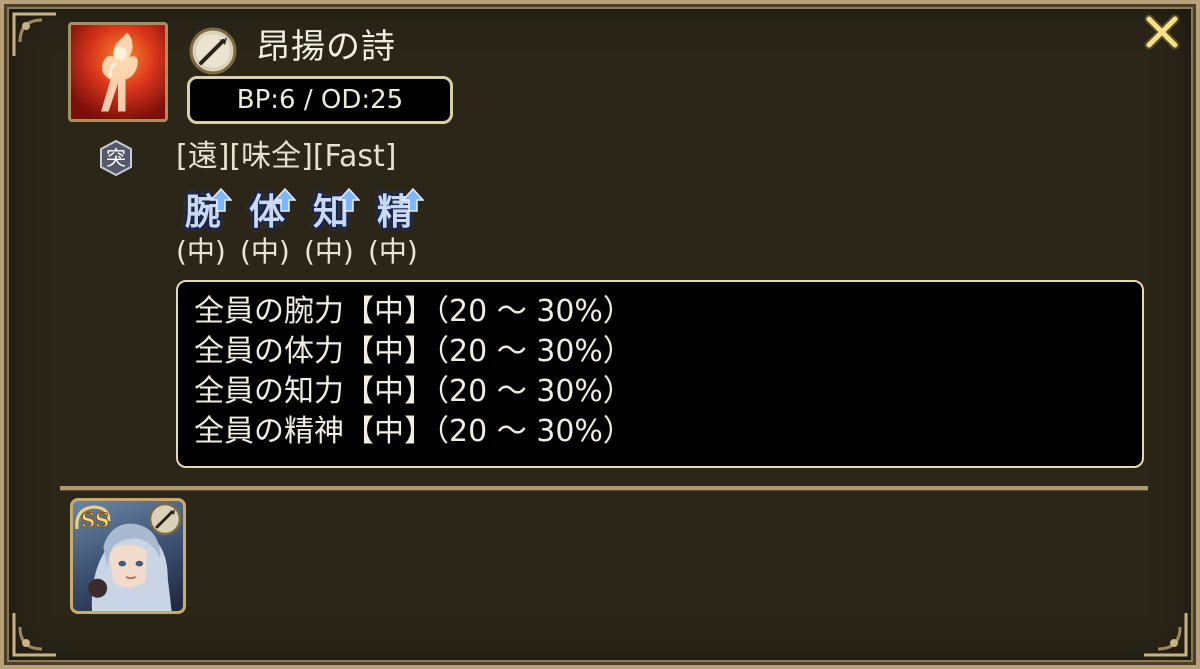 This screenshot has width=1200, height=669. I want to click on stat-buff-item: 体 (中), so click(270, 232).